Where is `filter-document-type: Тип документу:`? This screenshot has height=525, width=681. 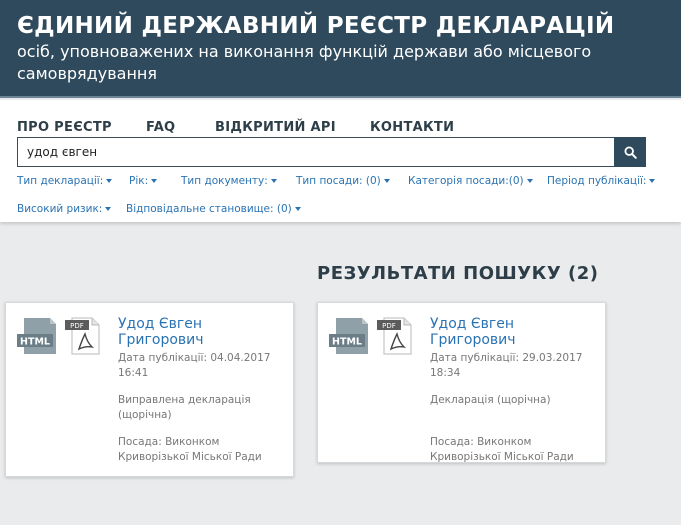 filter-document-type: Тип документу: is located at coordinates (229, 181).